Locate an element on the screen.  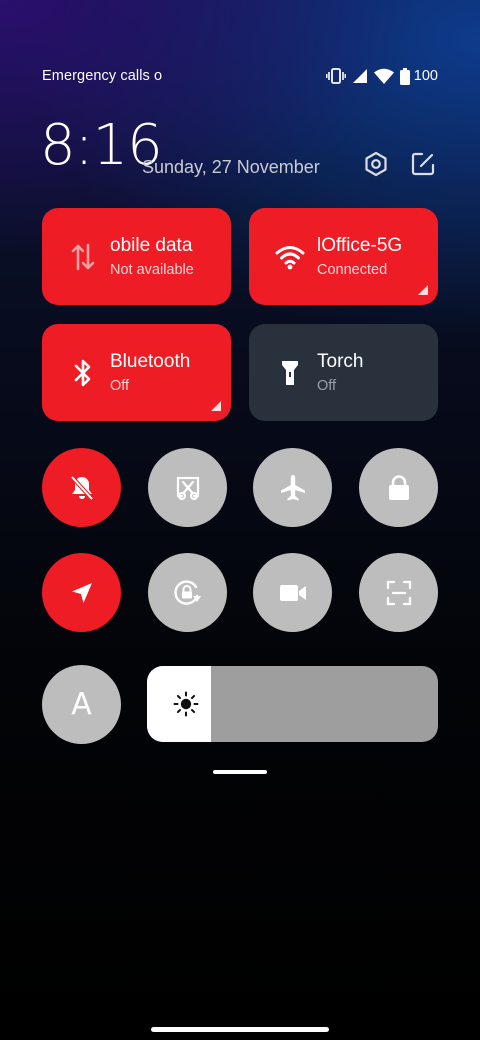
airplane-icon is located at coordinates (293, 488).